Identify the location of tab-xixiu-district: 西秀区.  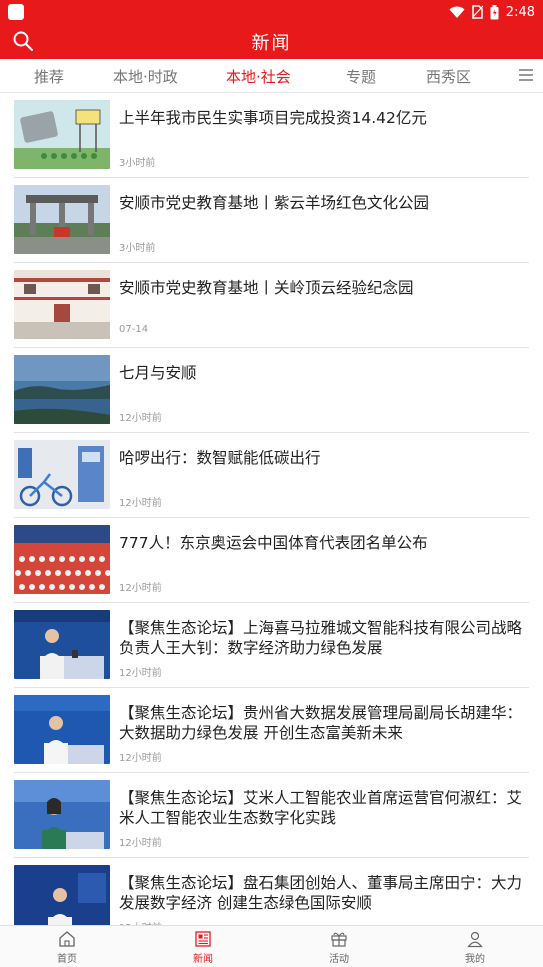
(448, 76).